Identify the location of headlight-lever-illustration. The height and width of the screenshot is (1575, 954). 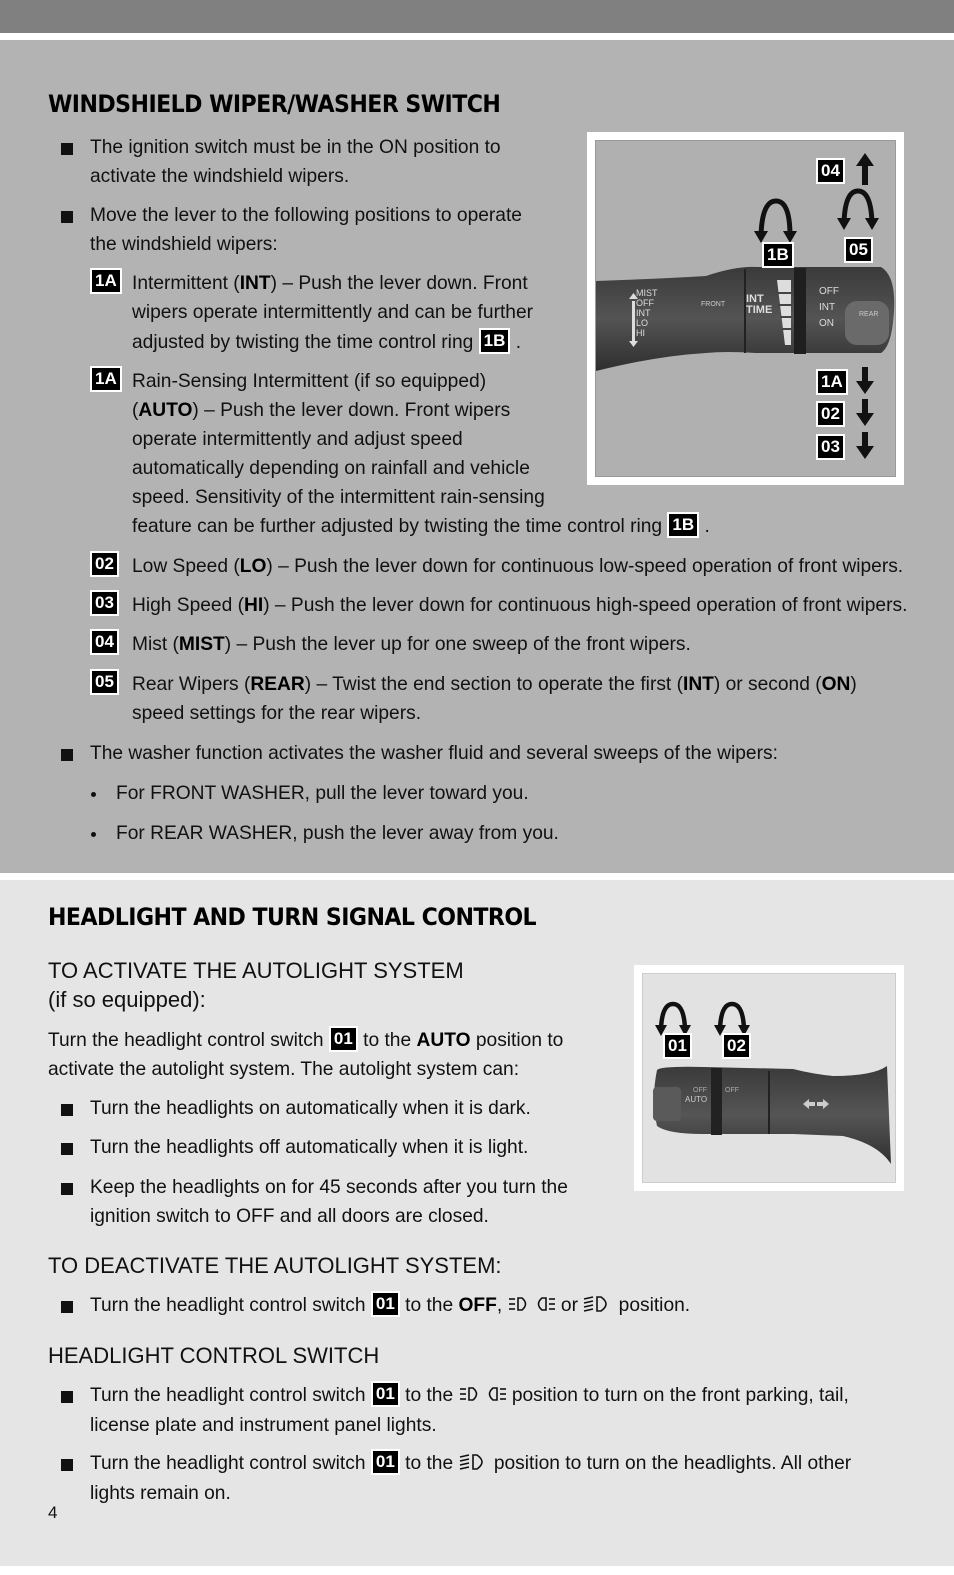
(772, 1082).